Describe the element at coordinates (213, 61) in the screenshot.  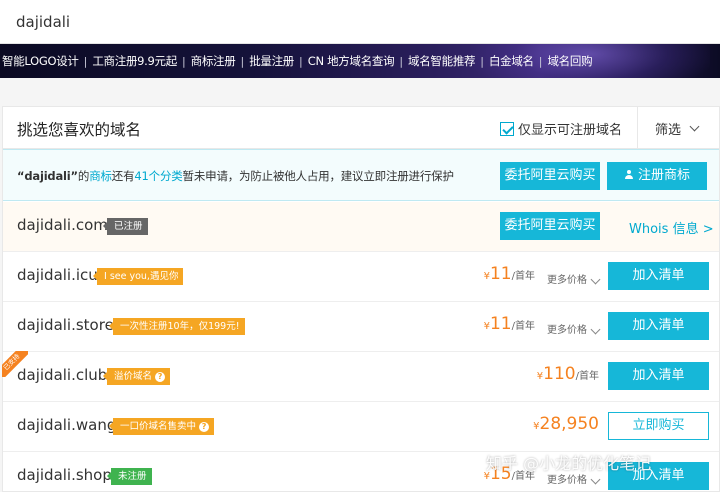
I see `nav-item-trademark: 商标注册` at that location.